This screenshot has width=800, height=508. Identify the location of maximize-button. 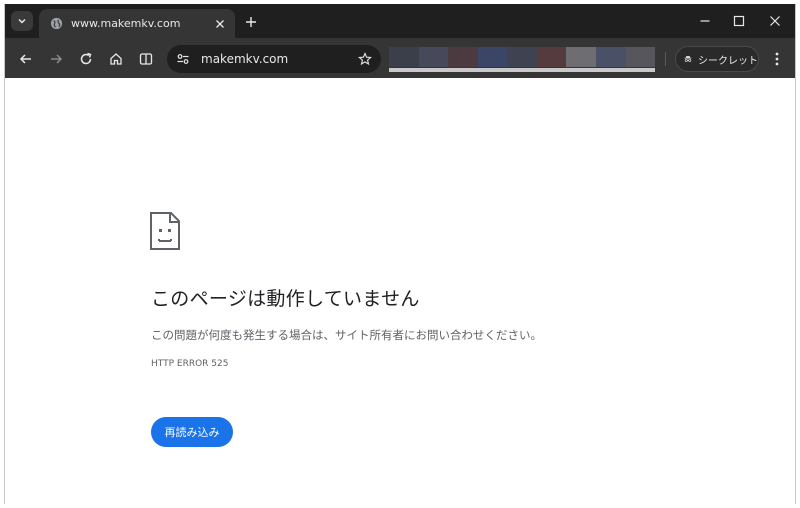
(739, 21).